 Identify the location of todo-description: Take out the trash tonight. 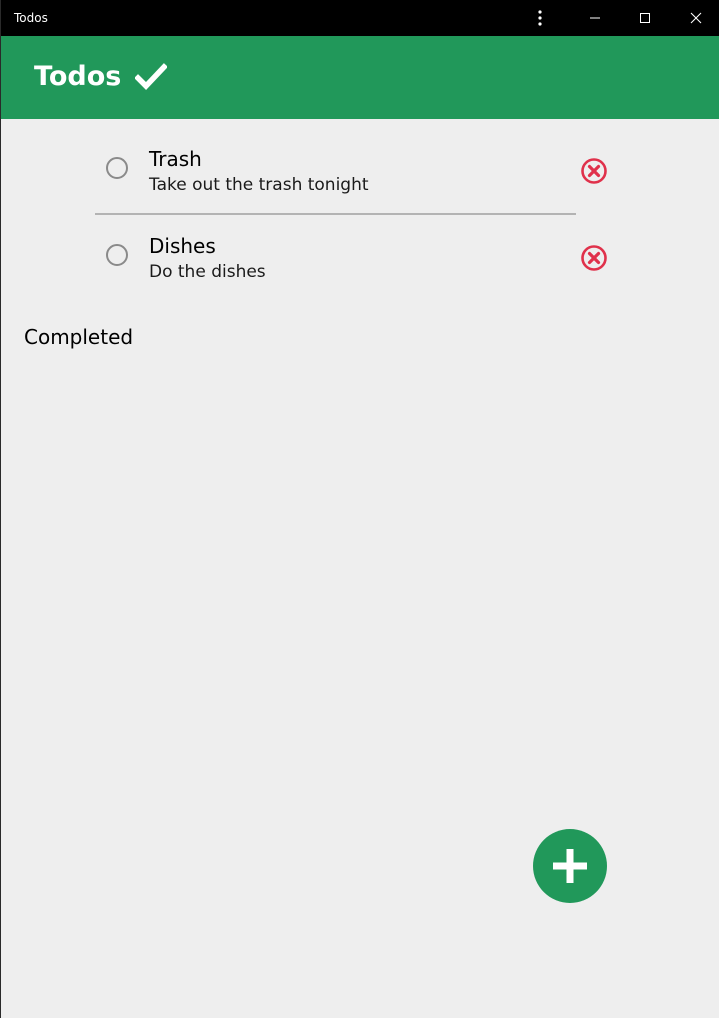
(259, 185).